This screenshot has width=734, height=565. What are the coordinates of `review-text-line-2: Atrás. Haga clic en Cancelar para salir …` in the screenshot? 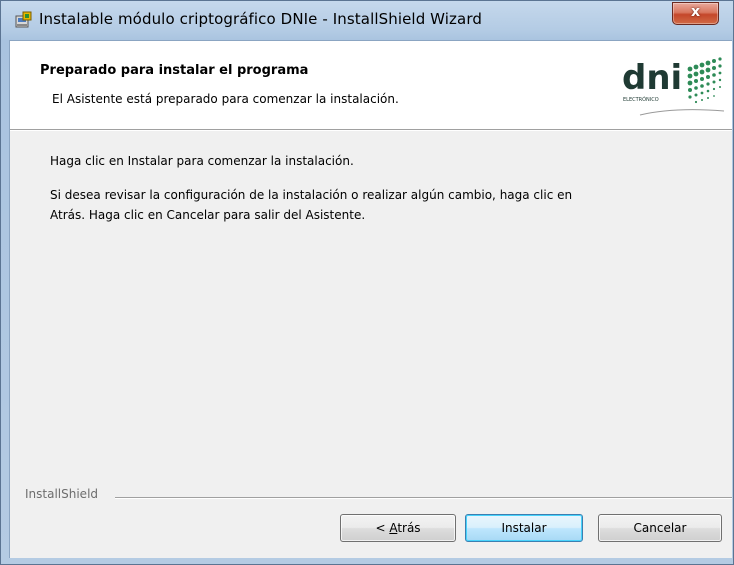 It's located at (208, 215).